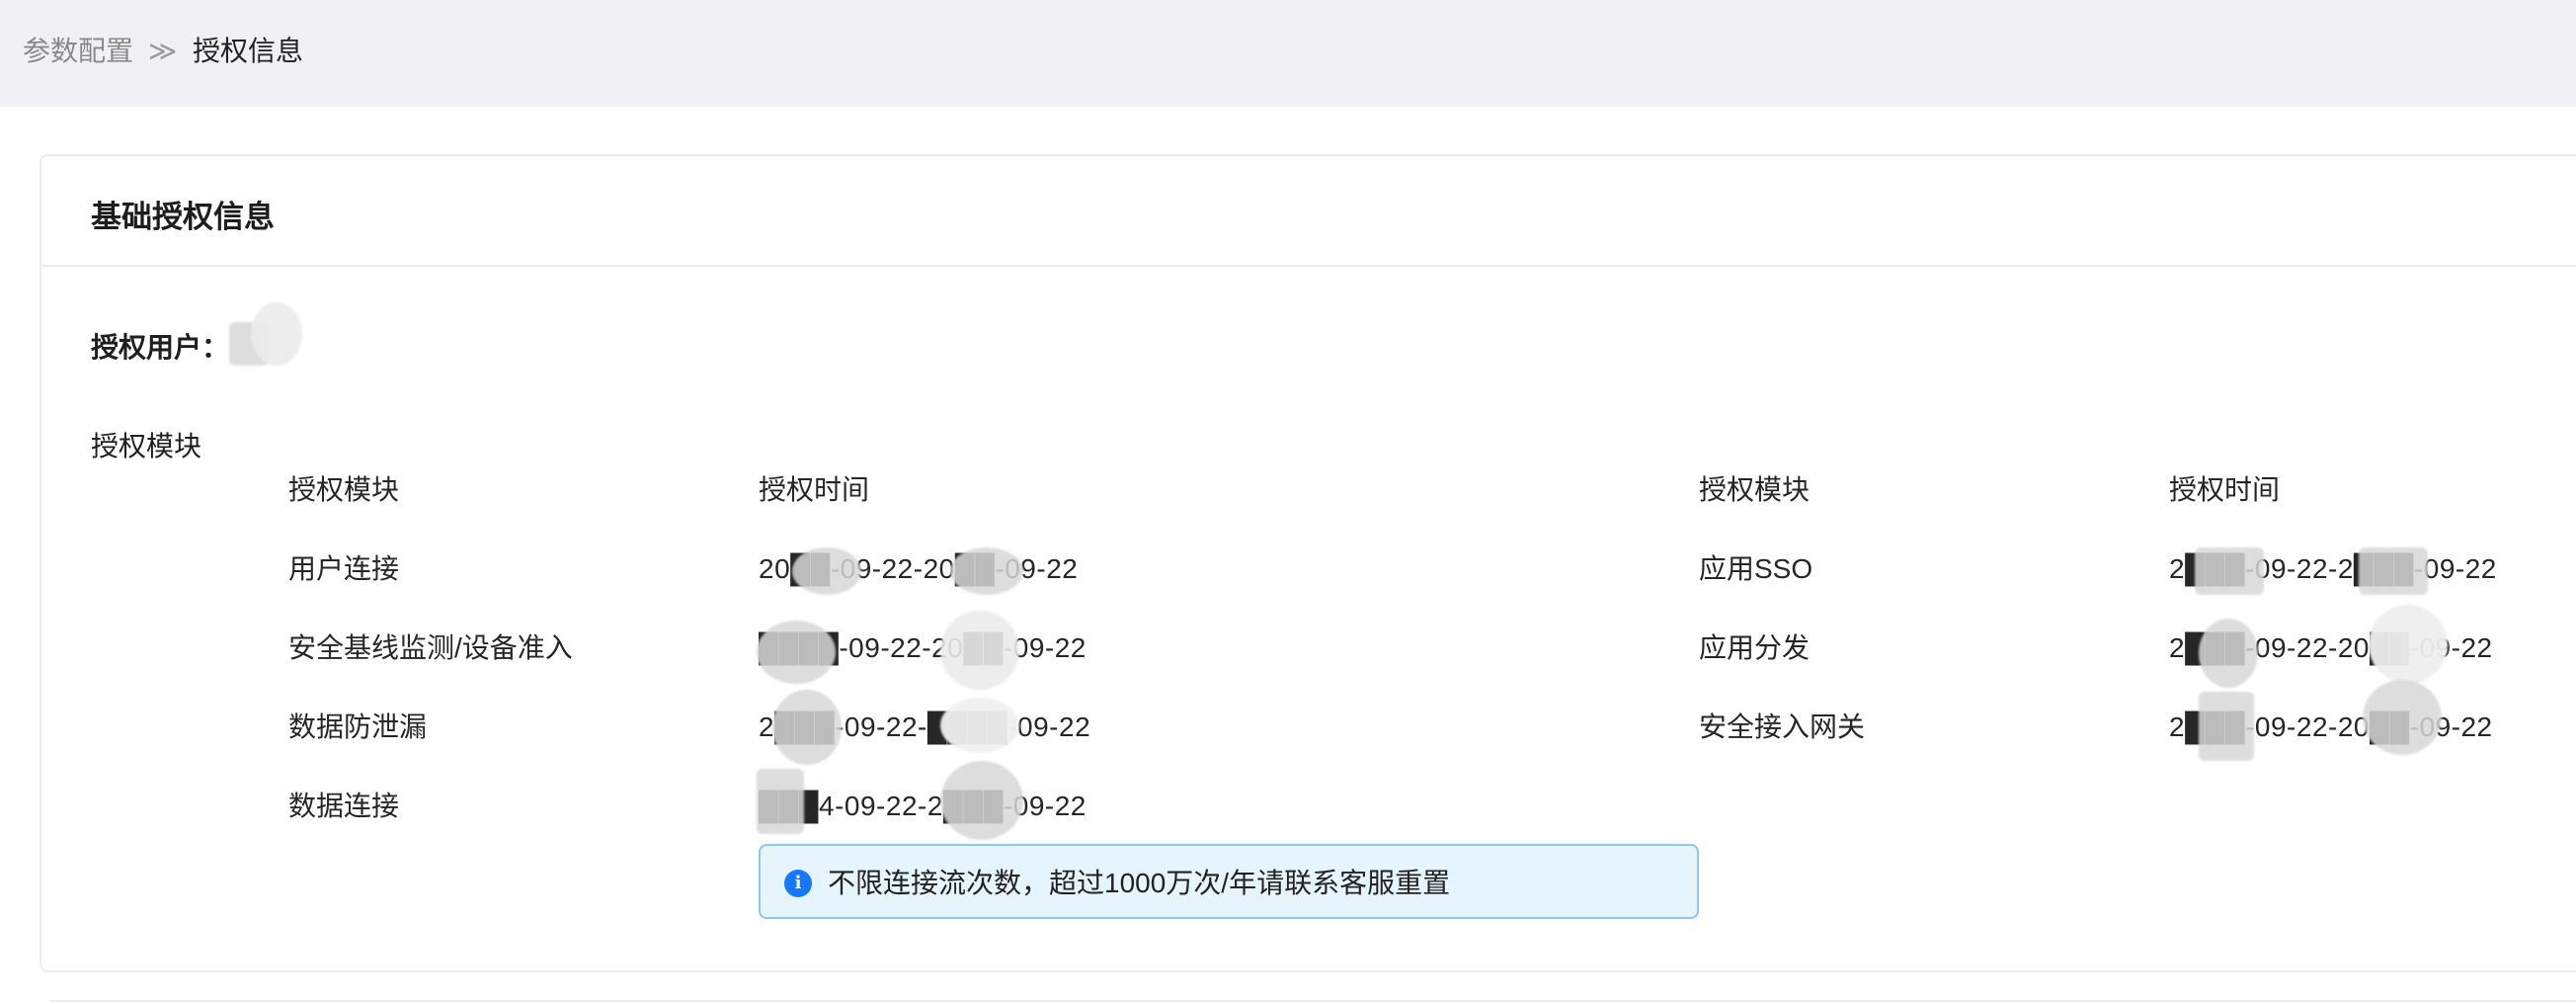  I want to click on license-user-value, so click(265, 335).